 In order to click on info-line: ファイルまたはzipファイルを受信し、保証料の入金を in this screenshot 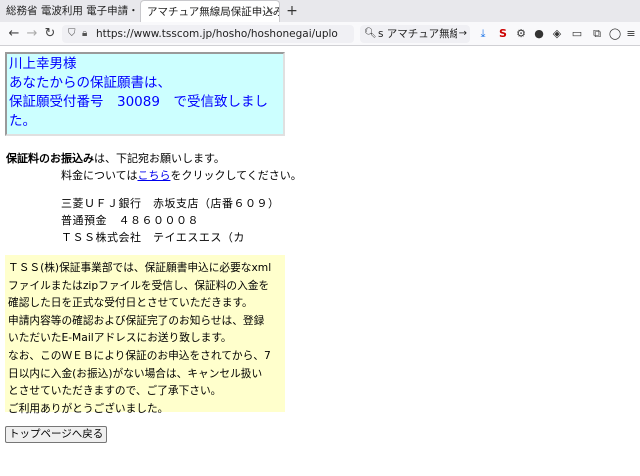, I will do `click(139, 285)`.